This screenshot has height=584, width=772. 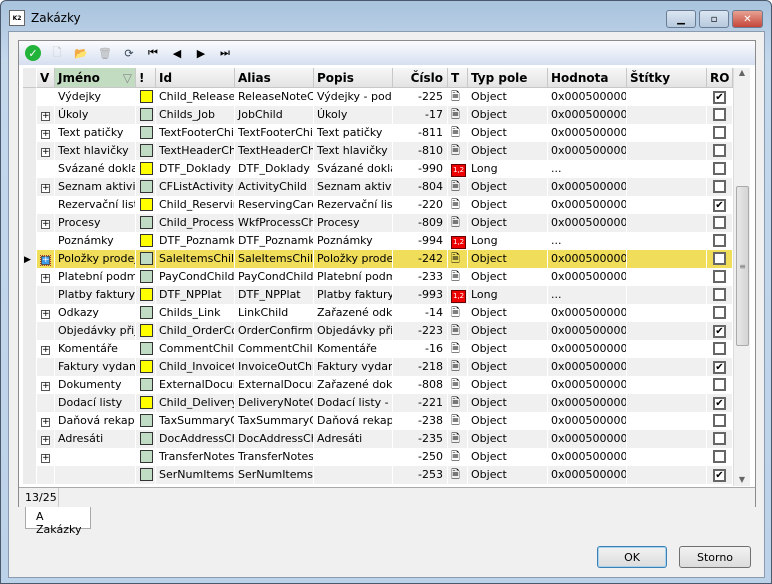 What do you see at coordinates (714, 19) in the screenshot?
I see `maximize-button: ▫` at bounding box center [714, 19].